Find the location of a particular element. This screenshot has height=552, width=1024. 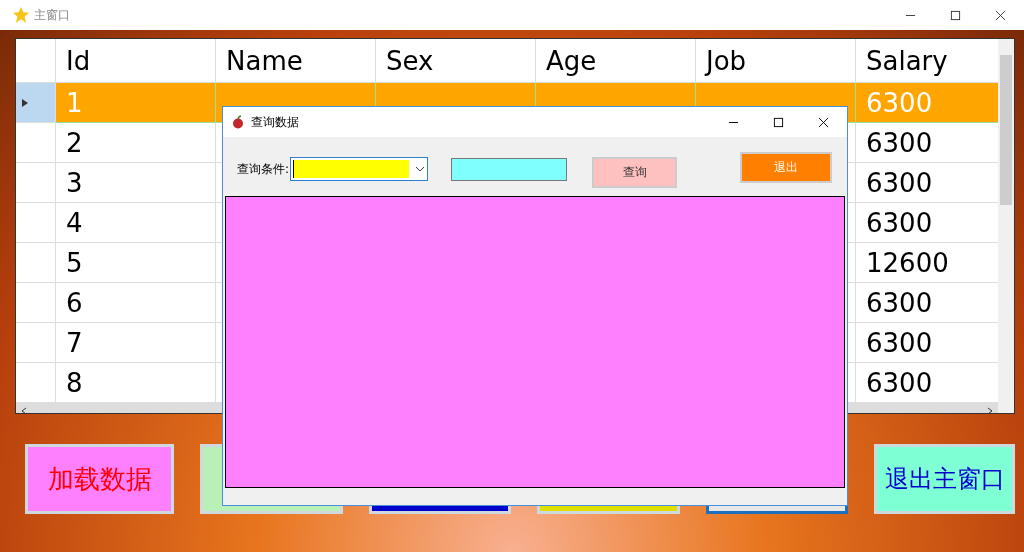

table-cell: 4 is located at coordinates (136, 223).